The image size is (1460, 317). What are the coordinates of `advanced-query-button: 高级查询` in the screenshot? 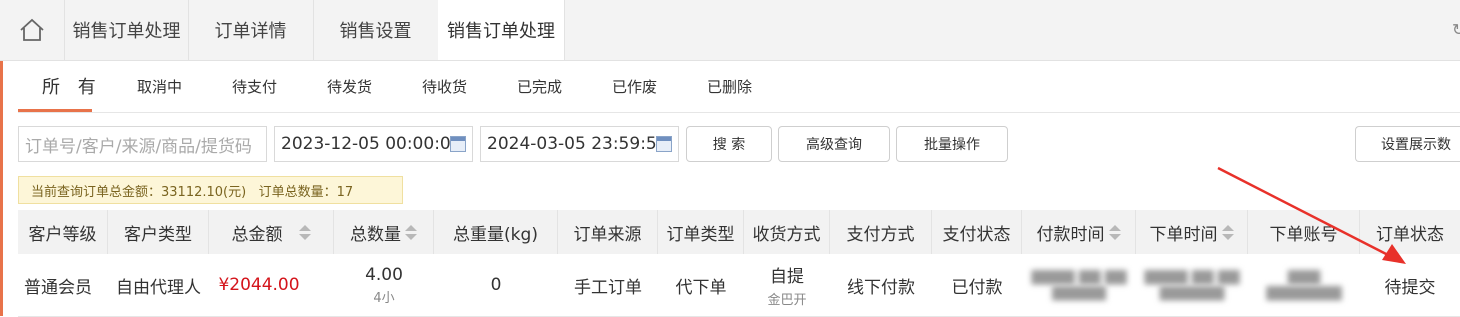 It's located at (834, 144).